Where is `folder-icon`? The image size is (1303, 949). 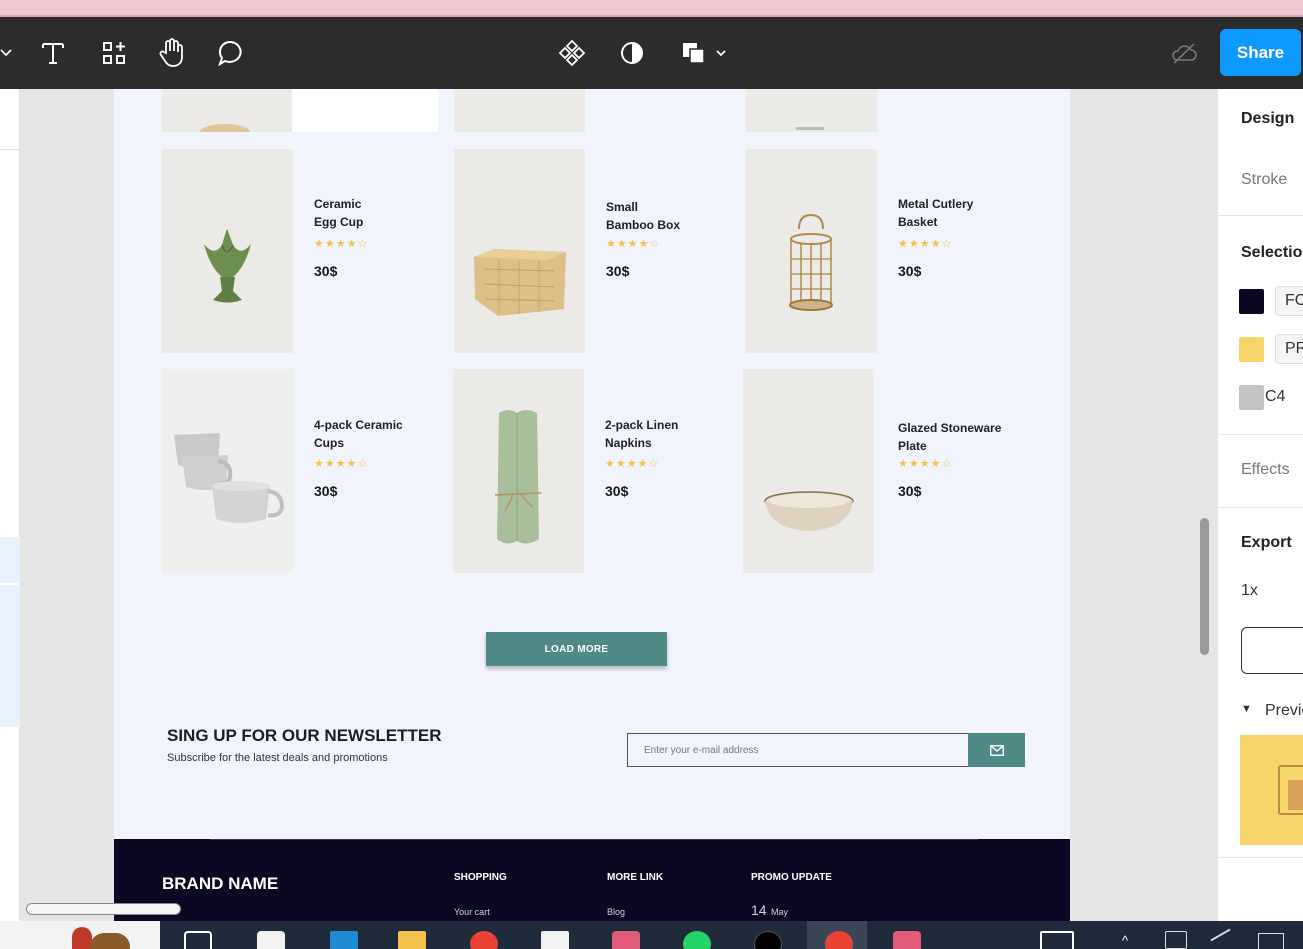 folder-icon is located at coordinates (412, 940).